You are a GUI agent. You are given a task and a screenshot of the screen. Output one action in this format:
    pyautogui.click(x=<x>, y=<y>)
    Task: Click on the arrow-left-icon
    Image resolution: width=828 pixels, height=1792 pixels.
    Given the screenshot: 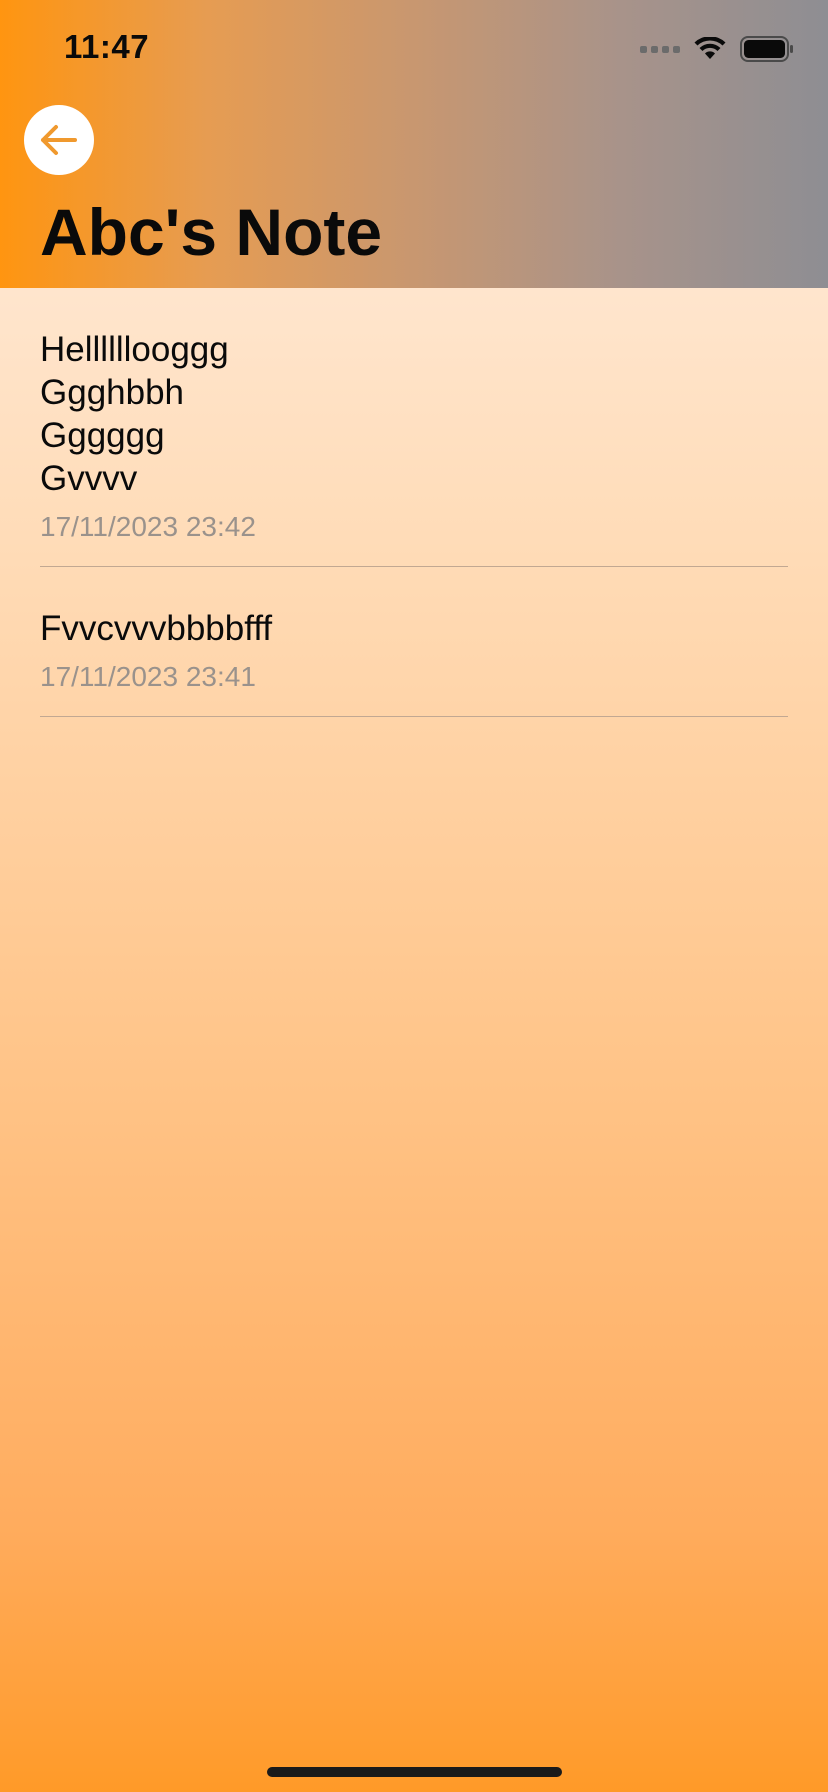 What is the action you would take?
    pyautogui.click(x=59, y=140)
    